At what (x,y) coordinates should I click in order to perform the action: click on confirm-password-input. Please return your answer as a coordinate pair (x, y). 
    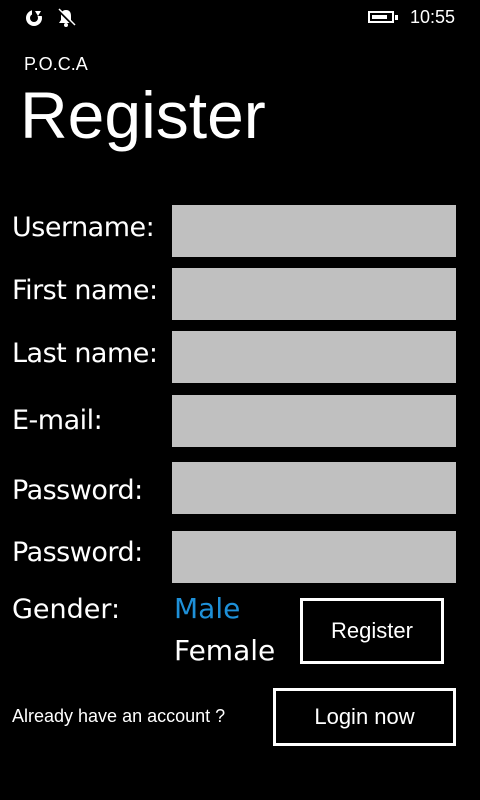
    Looking at the image, I should click on (314, 557).